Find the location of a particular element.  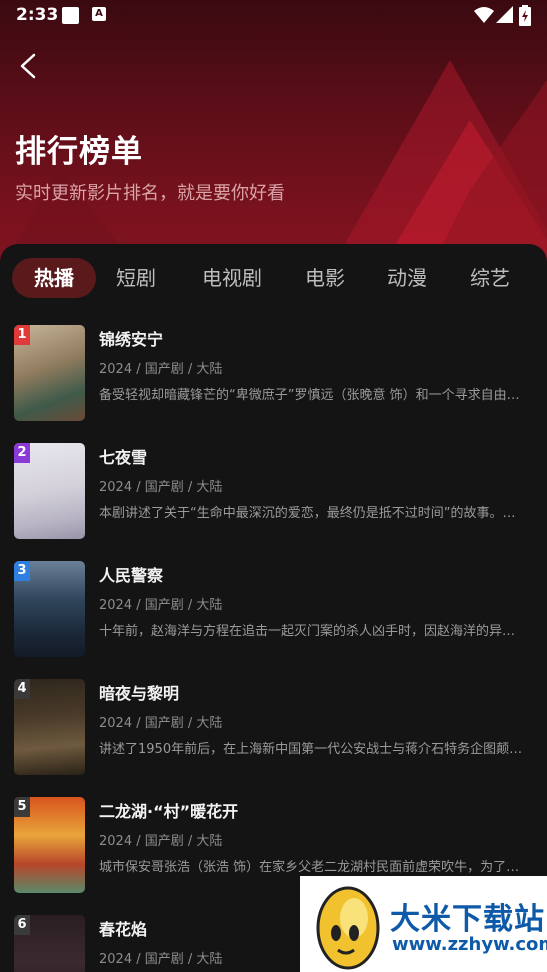

poster-image: 1 is located at coordinates (49, 373).